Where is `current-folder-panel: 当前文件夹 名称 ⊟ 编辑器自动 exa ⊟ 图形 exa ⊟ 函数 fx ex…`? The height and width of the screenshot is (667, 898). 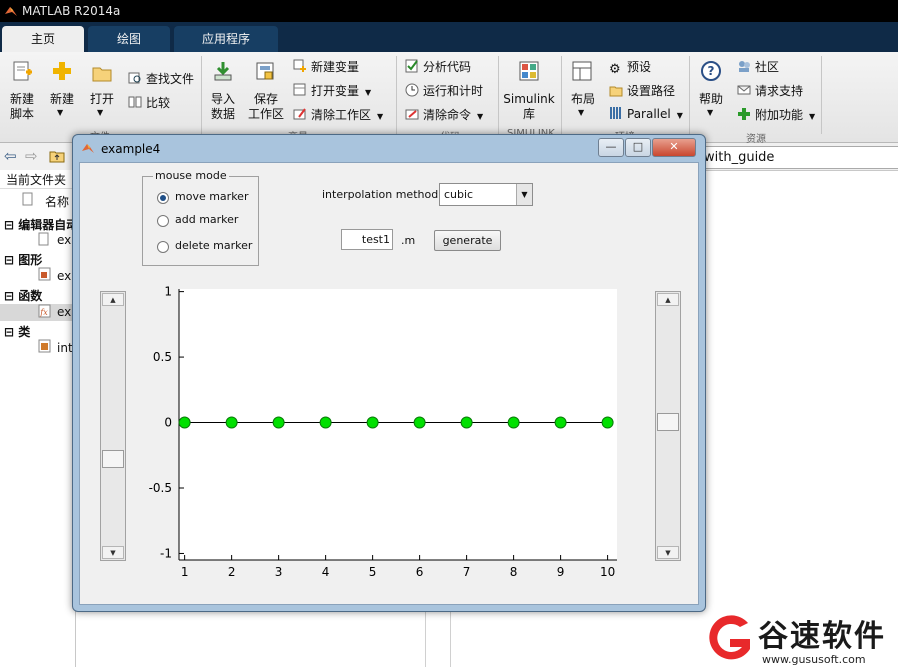
current-folder-panel: 当前文件夹 名称 ⊟ 编辑器自动 exa ⊟ 图形 exa ⊟ 函数 fx ex… is located at coordinates (39, 418).